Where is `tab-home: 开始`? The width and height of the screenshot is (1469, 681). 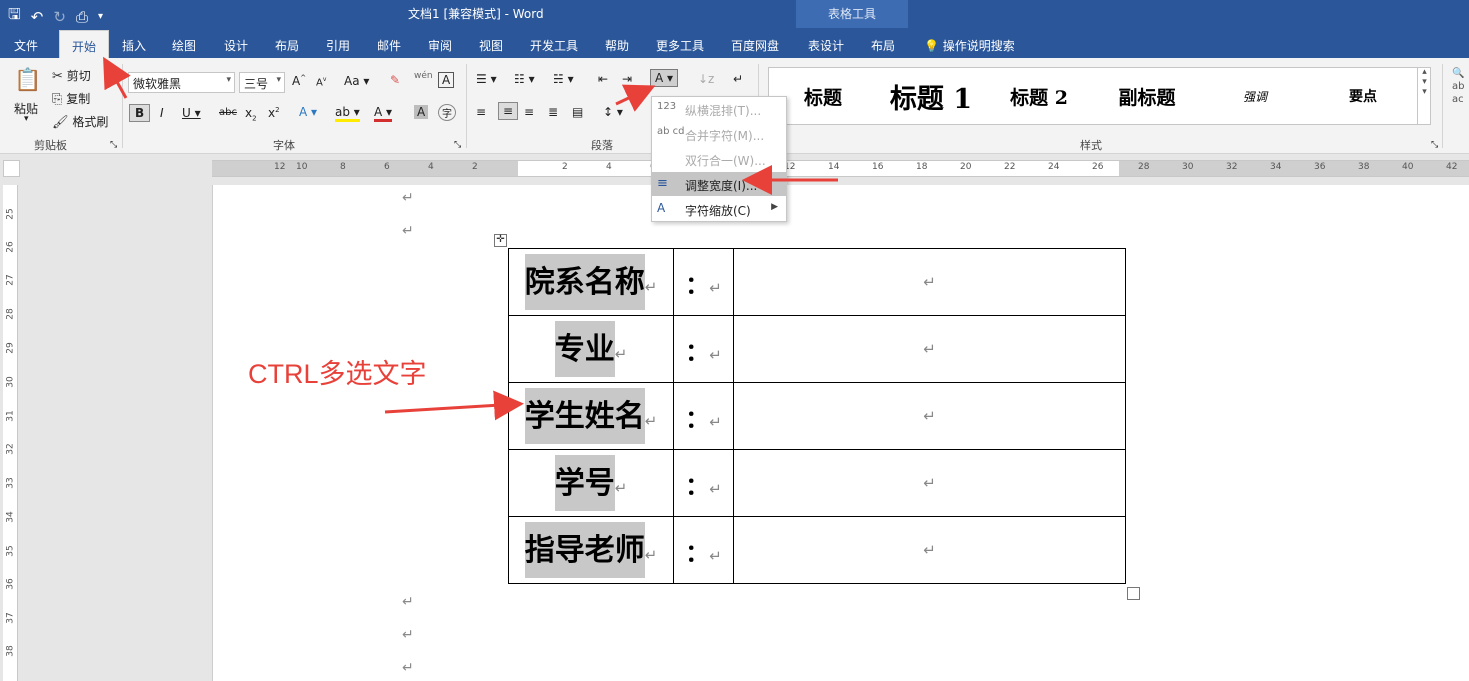 tab-home: 开始 is located at coordinates (84, 44).